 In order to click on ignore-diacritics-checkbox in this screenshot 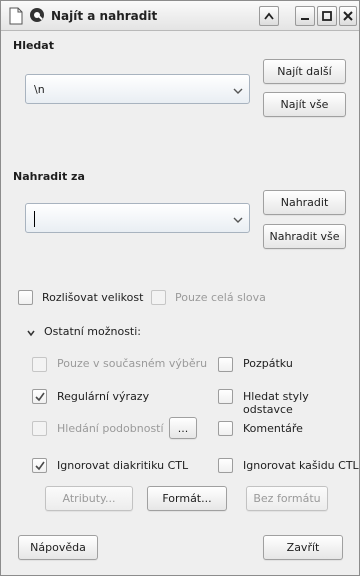, I will do `click(39, 465)`.